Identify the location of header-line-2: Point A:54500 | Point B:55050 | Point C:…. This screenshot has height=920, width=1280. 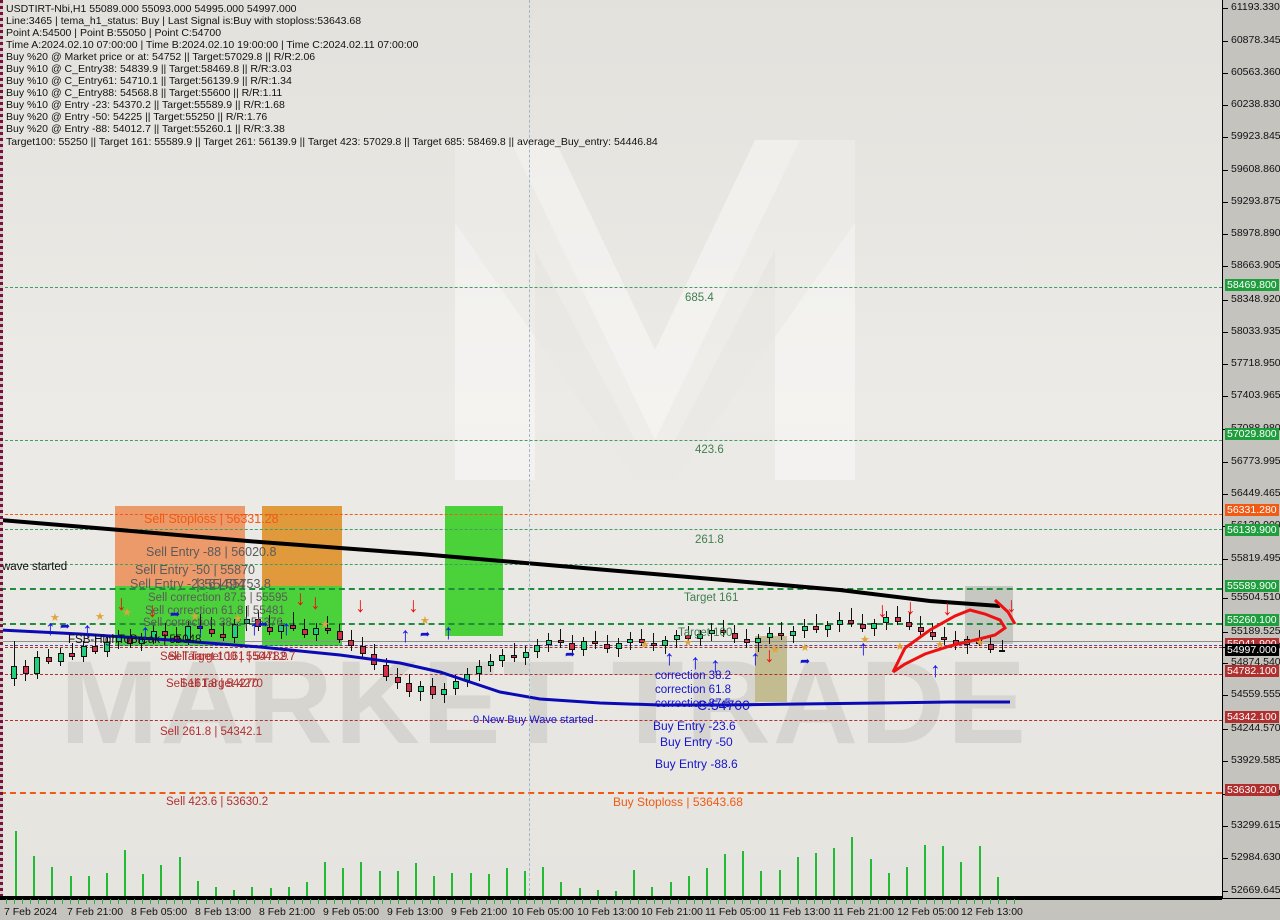
(114, 33).